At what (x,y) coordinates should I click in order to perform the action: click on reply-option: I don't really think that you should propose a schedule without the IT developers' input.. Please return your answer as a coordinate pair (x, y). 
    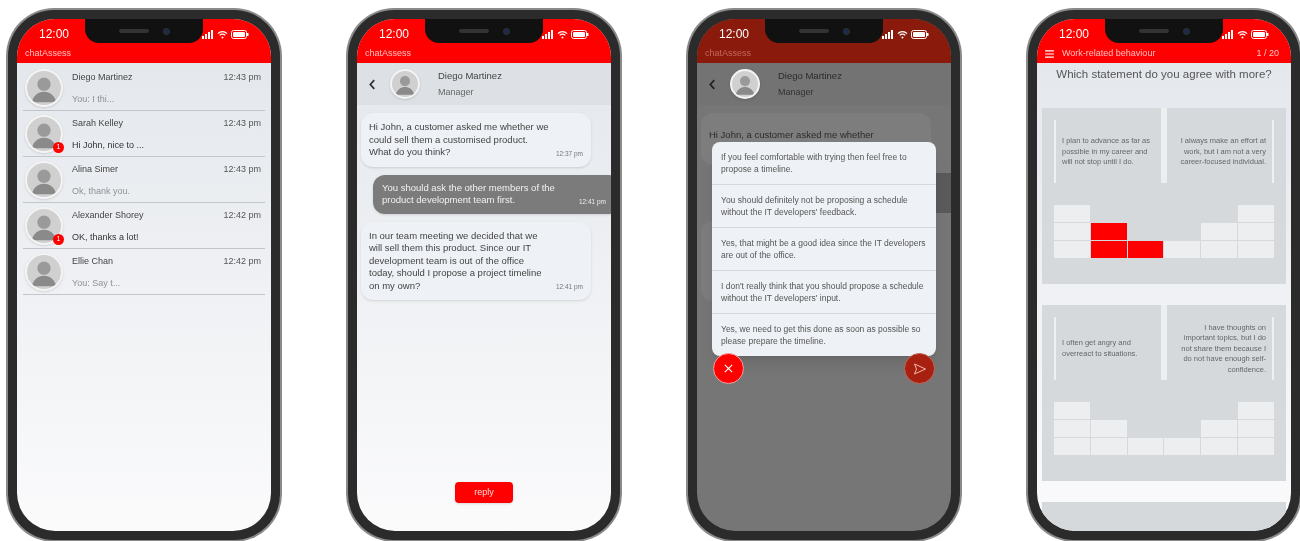
    Looking at the image, I should click on (824, 291).